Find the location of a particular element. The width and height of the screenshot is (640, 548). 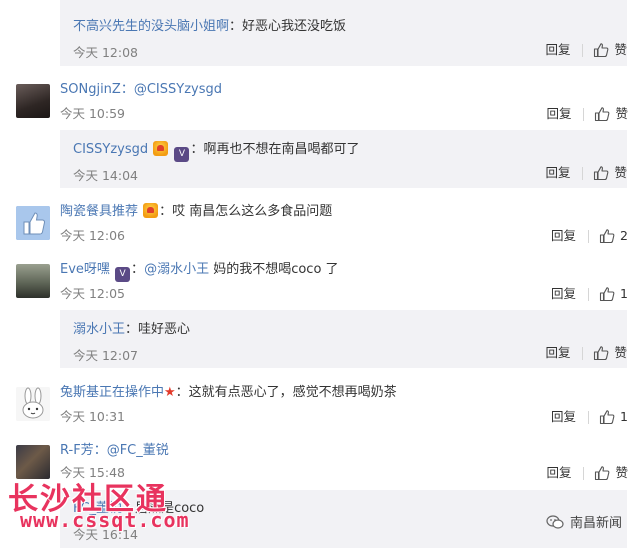

comment-time: 今天 14:04 is located at coordinates (105, 175).